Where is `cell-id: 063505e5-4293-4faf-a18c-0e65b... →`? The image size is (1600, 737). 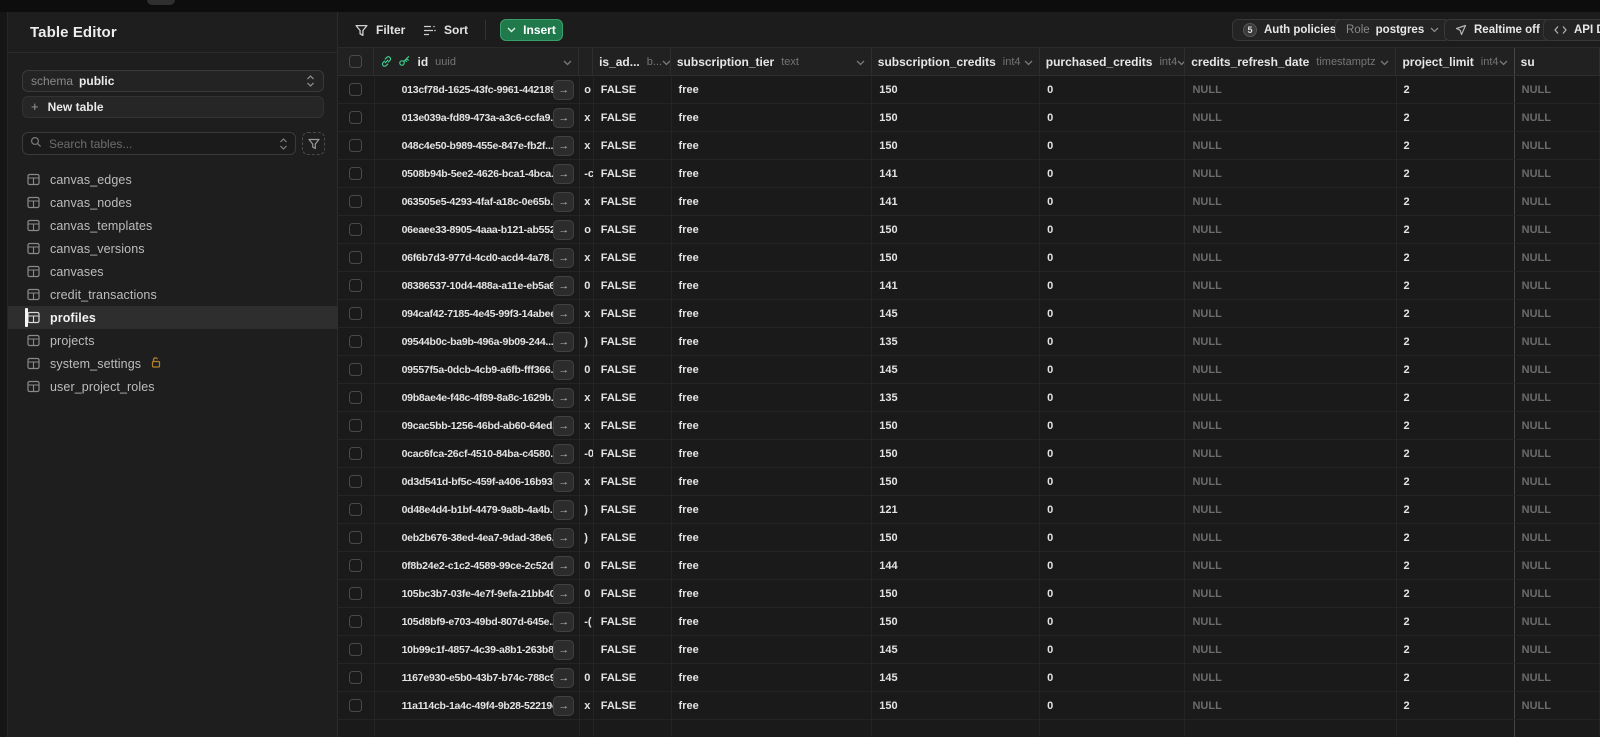 cell-id: 063505e5-4293-4faf-a18c-0e65b... → is located at coordinates (478, 201).